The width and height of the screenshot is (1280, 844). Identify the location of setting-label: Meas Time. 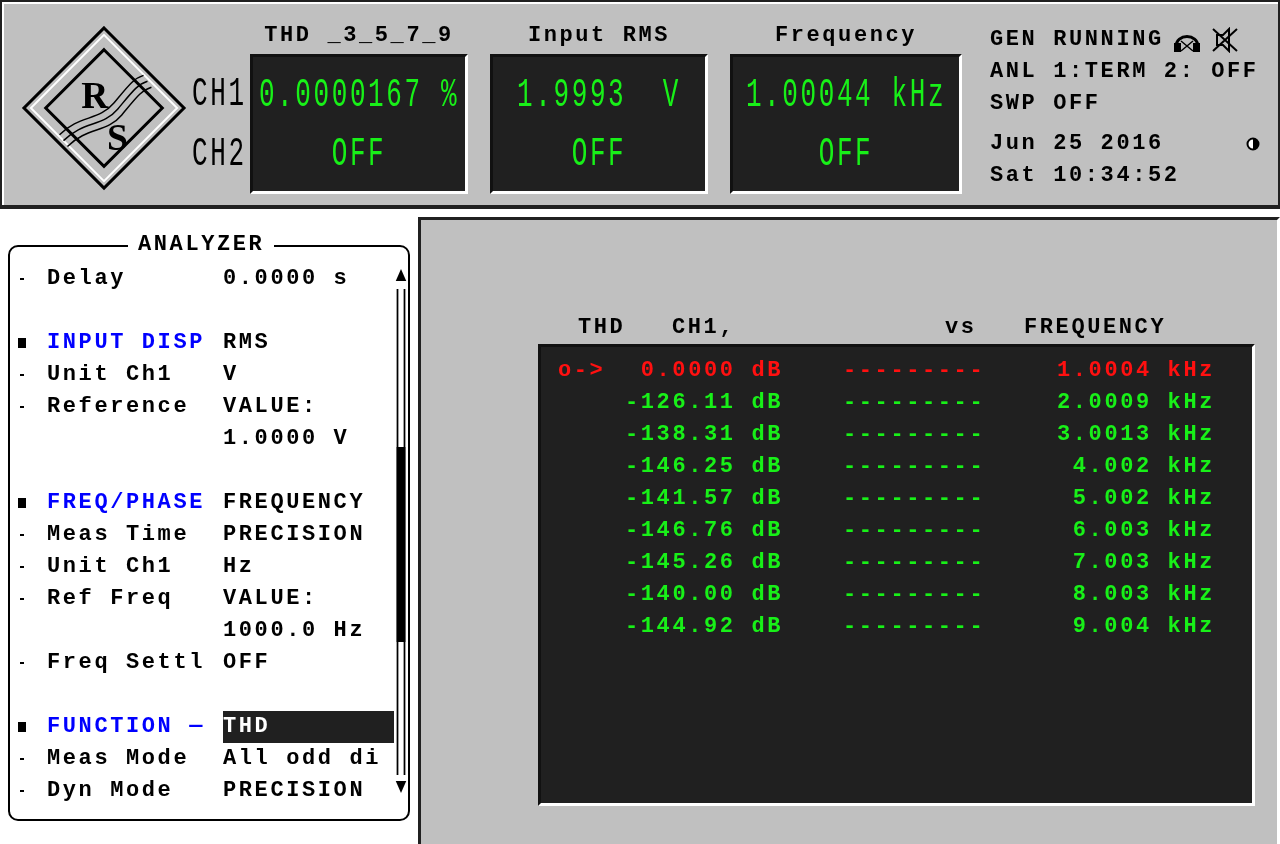
(119, 535).